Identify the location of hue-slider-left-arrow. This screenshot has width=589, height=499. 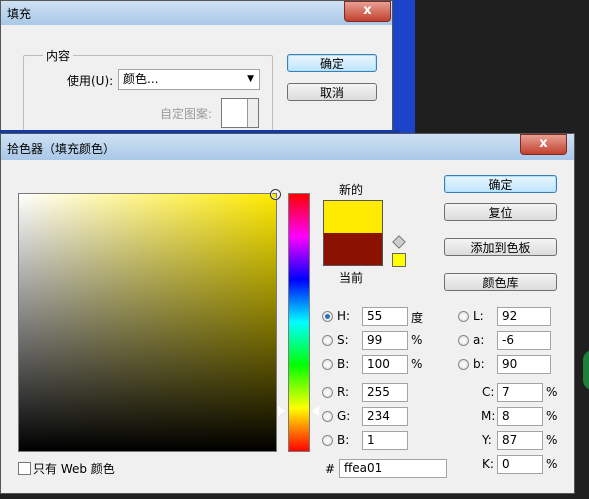
(281, 411).